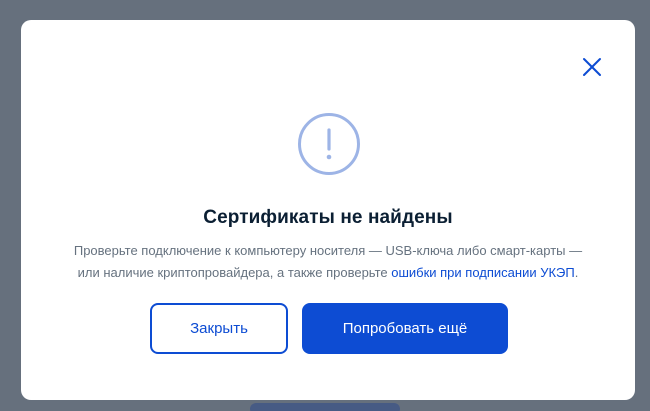  Describe the element at coordinates (483, 272) in the screenshot. I see `signing-errors-link: ошибки при подписании УКЭП` at that location.